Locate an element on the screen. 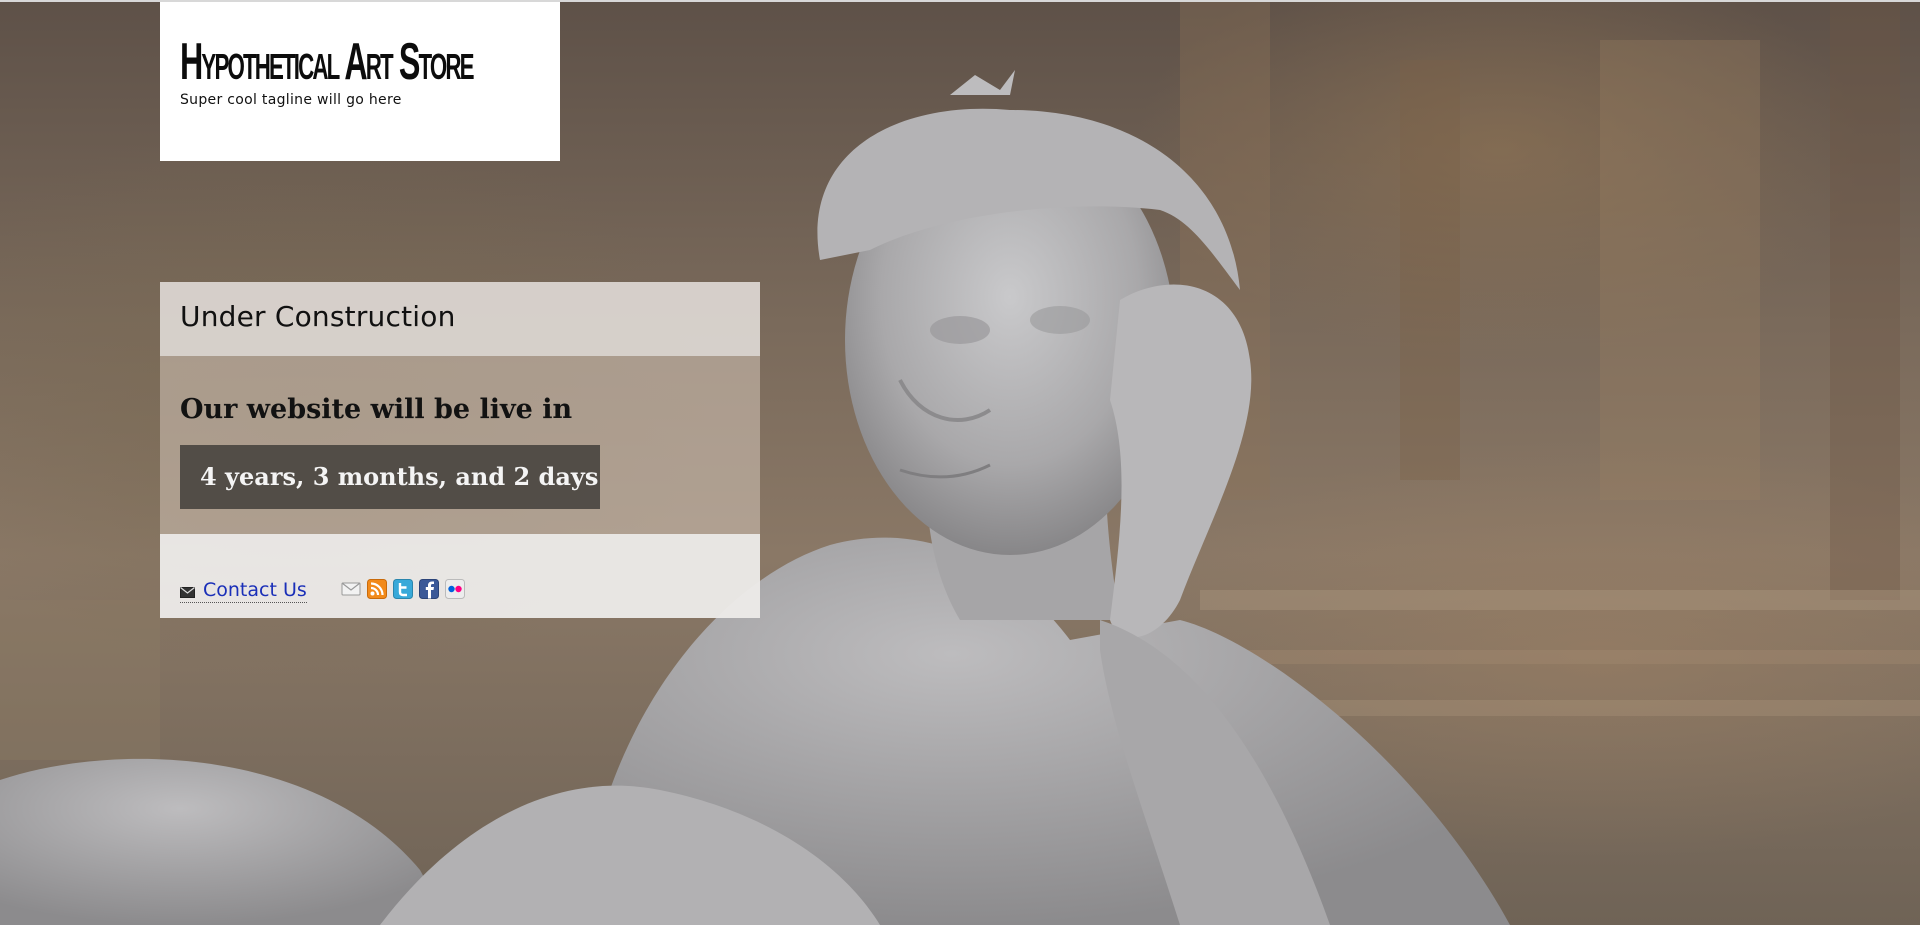 The width and height of the screenshot is (1920, 925). twitter-icon is located at coordinates (402, 589).